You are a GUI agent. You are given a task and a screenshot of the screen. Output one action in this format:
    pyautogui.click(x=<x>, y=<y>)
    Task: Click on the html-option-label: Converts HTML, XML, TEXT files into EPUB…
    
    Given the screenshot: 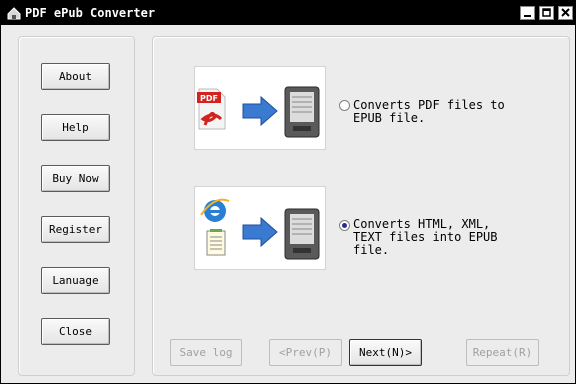 What is the action you would take?
    pyautogui.click(x=425, y=237)
    